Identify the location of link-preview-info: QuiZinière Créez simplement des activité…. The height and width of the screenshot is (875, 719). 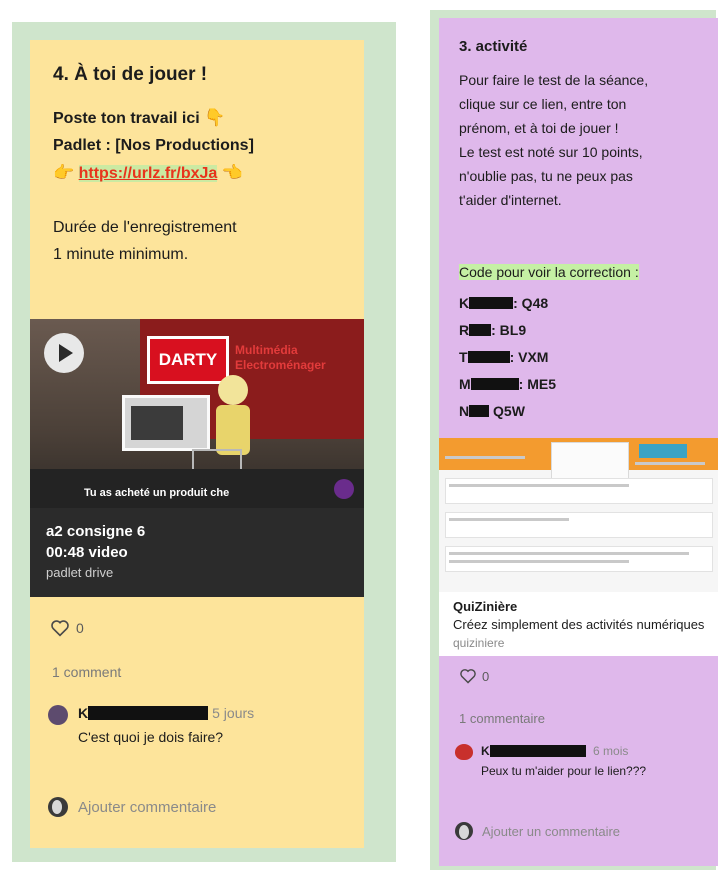
(578, 624).